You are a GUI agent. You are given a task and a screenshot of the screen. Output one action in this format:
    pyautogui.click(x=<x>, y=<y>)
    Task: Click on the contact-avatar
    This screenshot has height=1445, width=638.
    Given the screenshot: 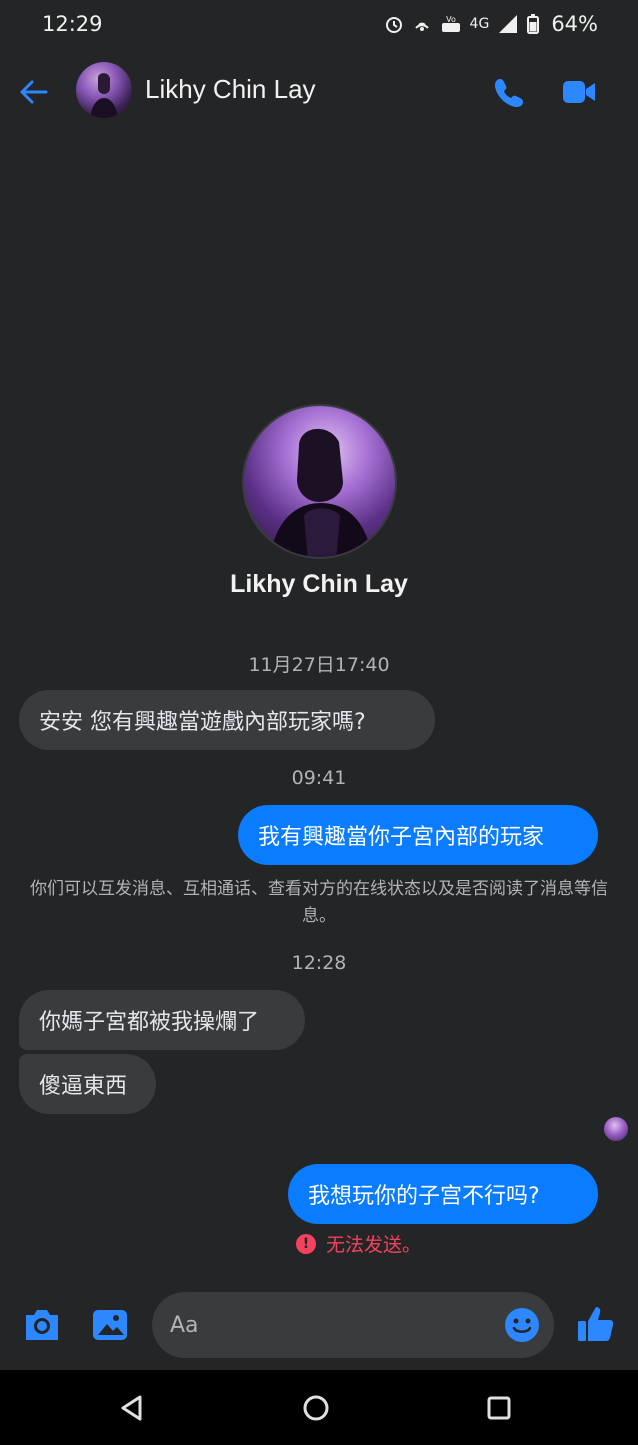 What is the action you would take?
    pyautogui.click(x=104, y=90)
    